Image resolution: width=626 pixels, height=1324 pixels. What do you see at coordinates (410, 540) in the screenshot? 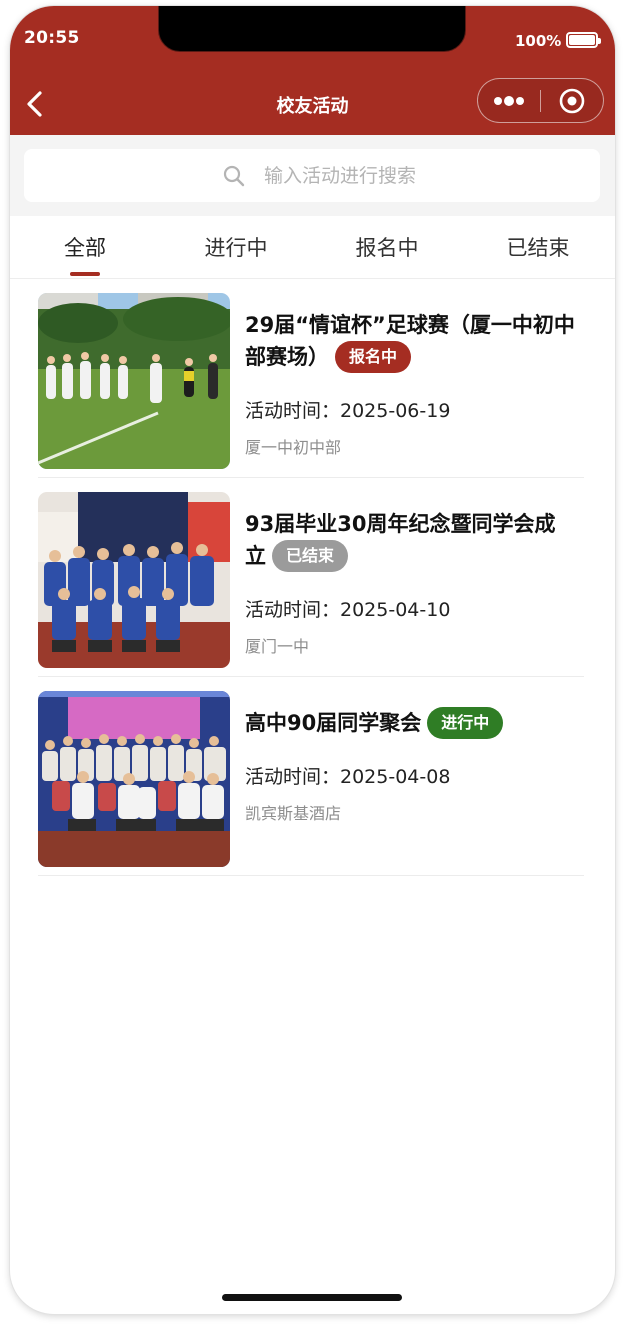
I see `event-title: 93届毕业30周年纪念暨同学会成立 已结束` at bounding box center [410, 540].